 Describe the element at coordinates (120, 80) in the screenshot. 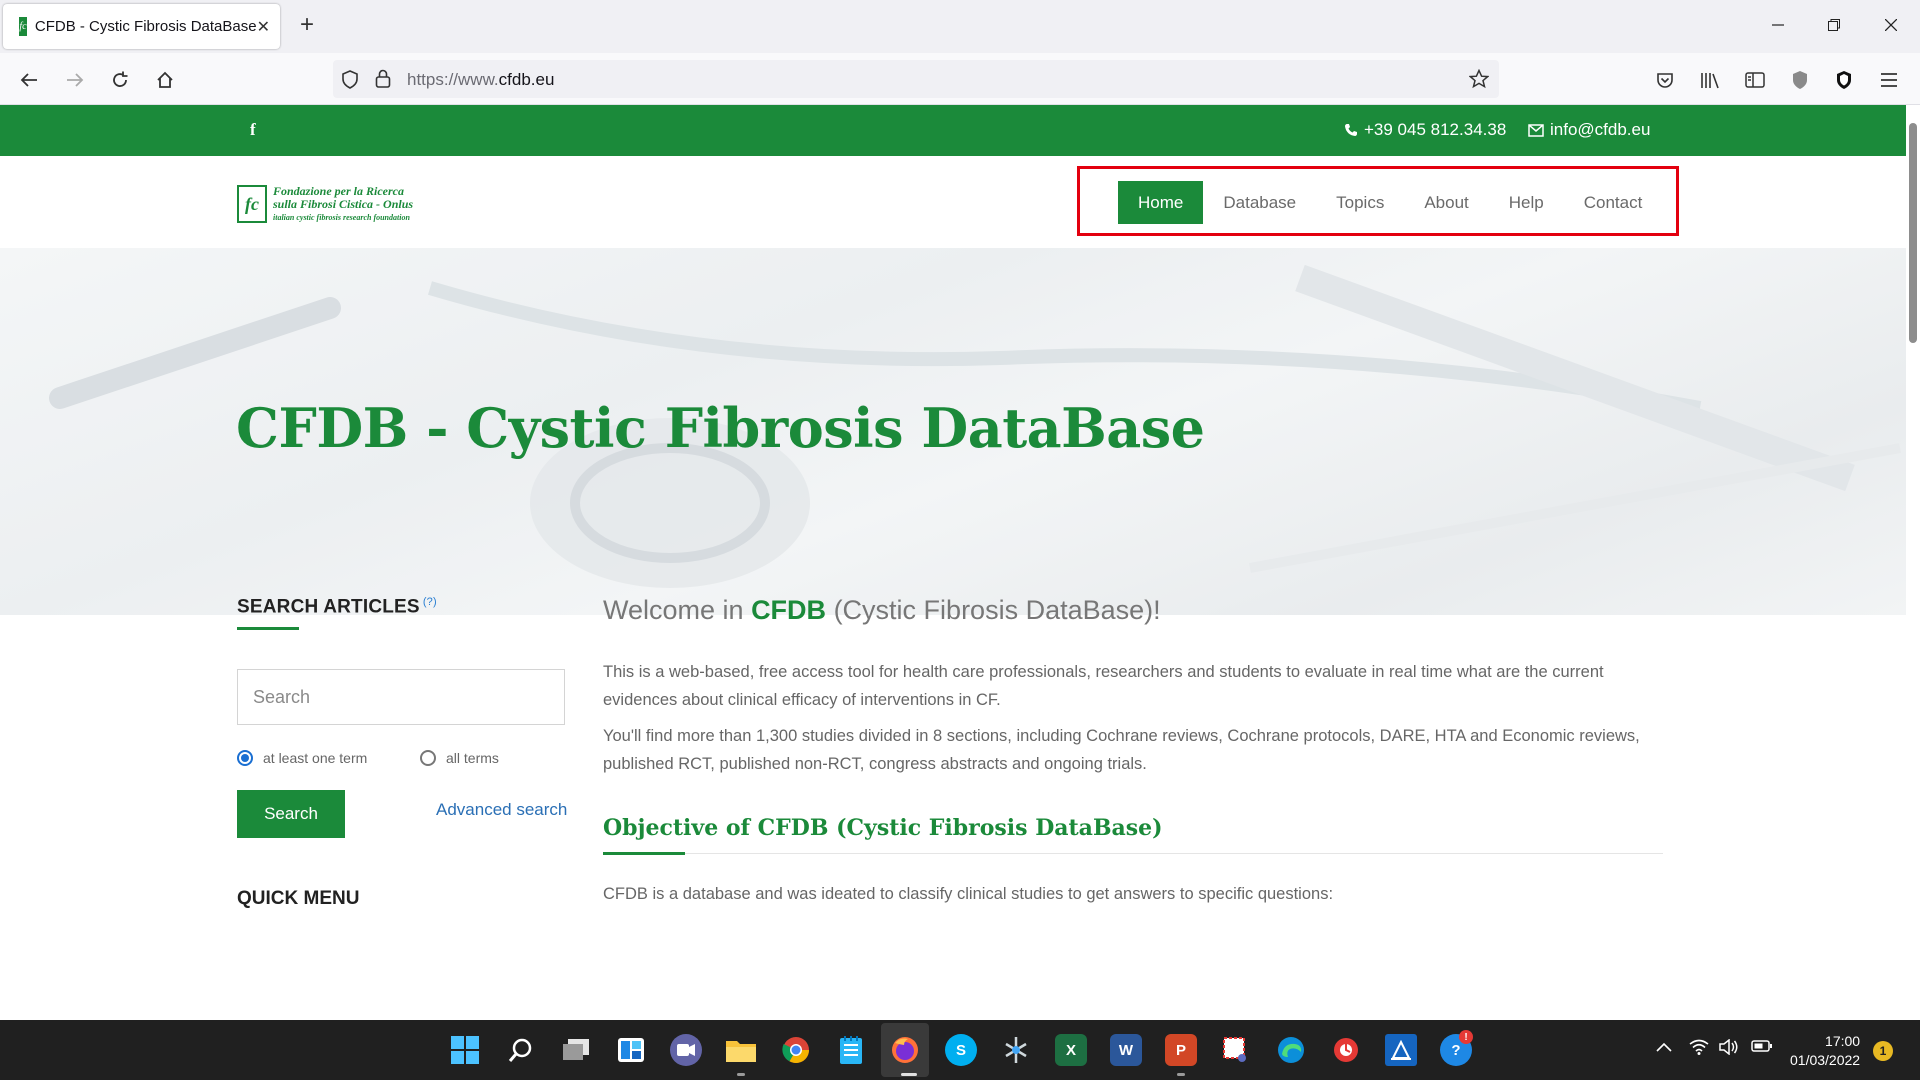

I see `reload-icon` at that location.